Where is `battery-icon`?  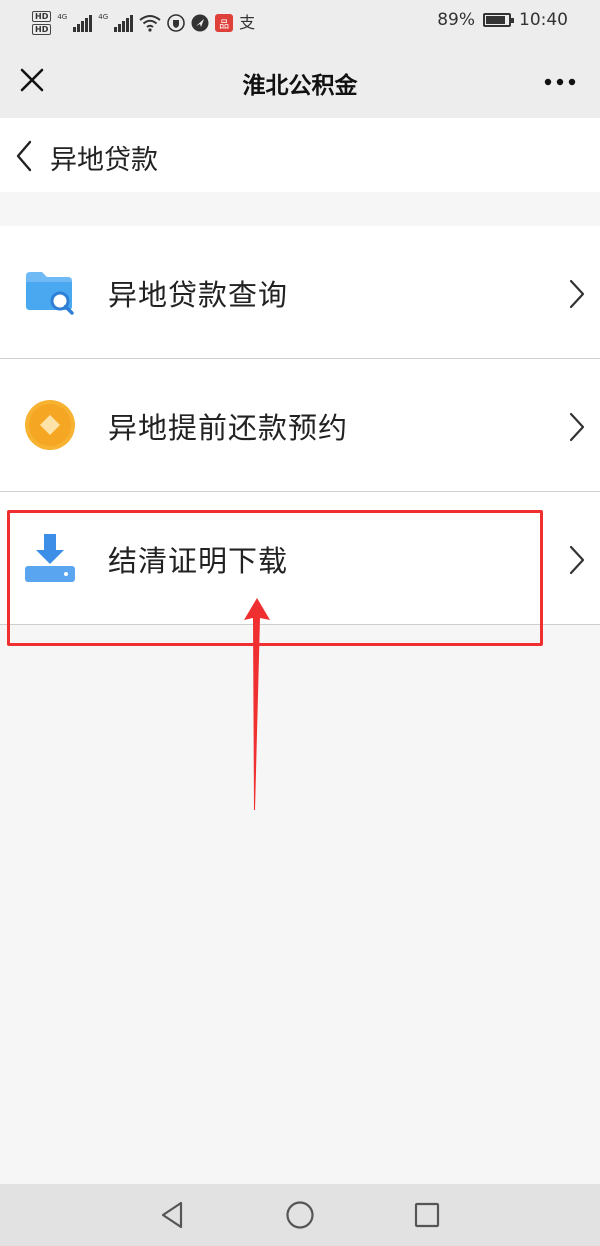
battery-icon is located at coordinates (498, 20).